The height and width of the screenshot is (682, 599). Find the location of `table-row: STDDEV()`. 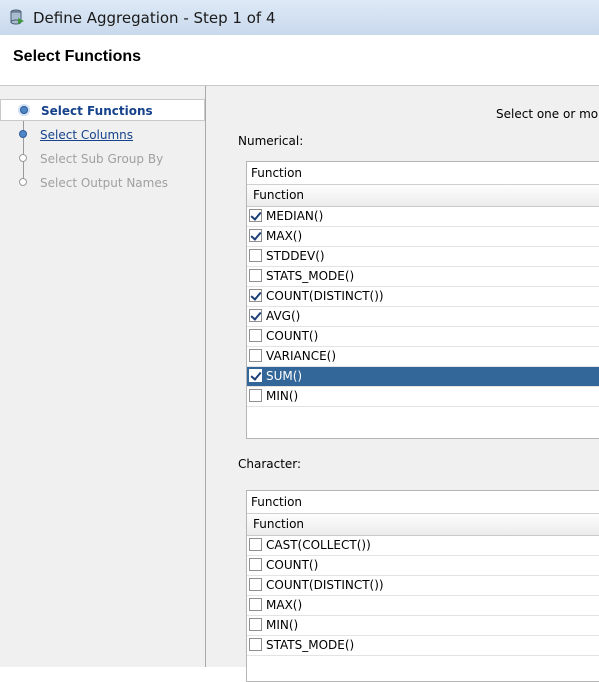

table-row: STDDEV() is located at coordinates (423, 257).